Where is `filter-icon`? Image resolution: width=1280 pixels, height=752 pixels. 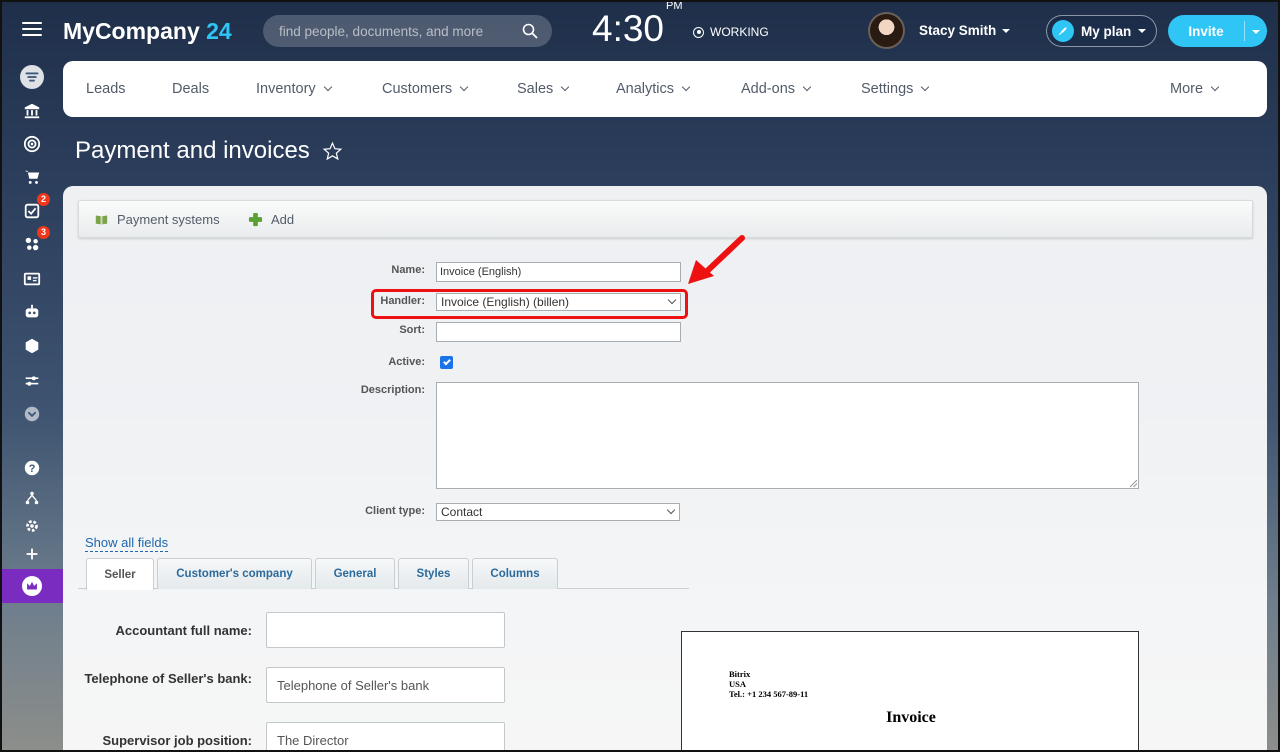 filter-icon is located at coordinates (32, 77).